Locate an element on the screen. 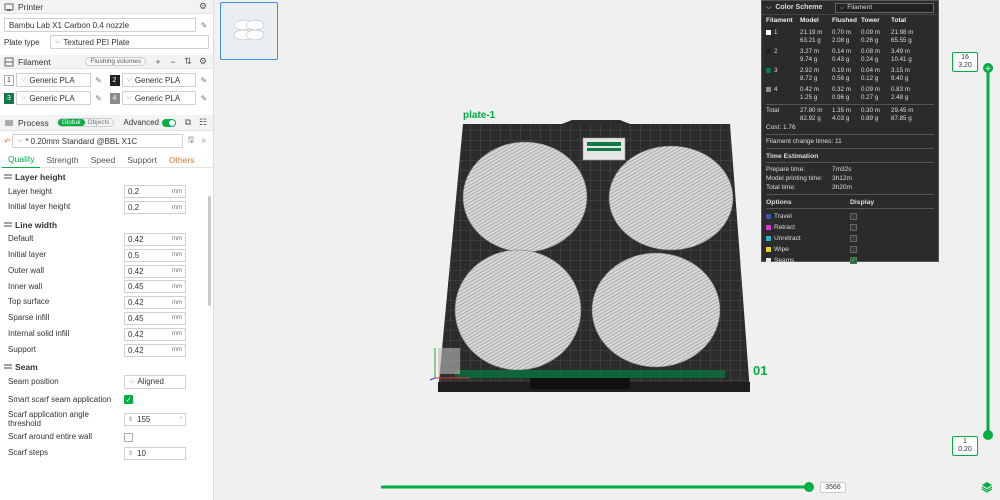  move-slider is located at coordinates (596, 487).